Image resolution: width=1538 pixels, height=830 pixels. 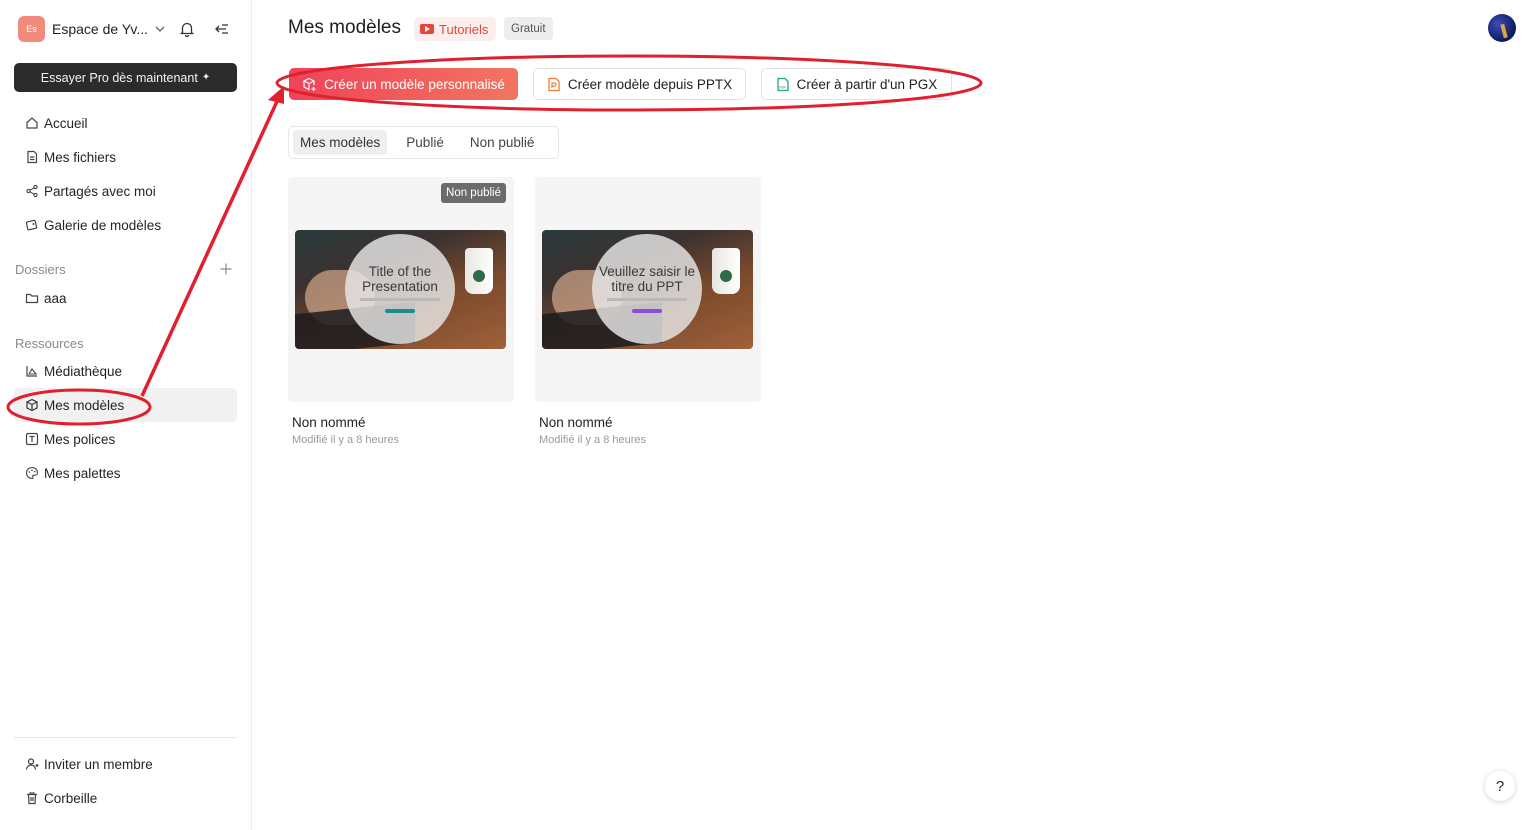 I want to click on nav-item-my-palettes: Mes palettes, so click(x=125, y=473).